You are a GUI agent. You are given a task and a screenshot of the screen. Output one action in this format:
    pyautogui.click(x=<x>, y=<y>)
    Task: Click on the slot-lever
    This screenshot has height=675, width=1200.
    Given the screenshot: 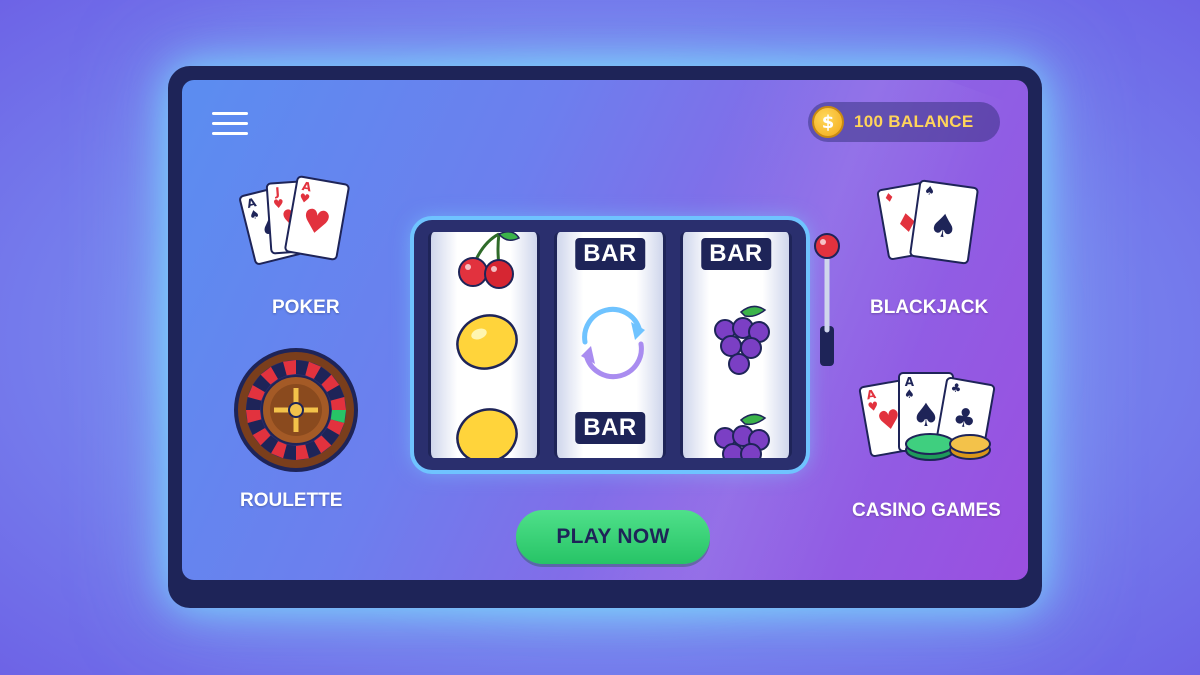 What is the action you would take?
    pyautogui.click(x=827, y=300)
    